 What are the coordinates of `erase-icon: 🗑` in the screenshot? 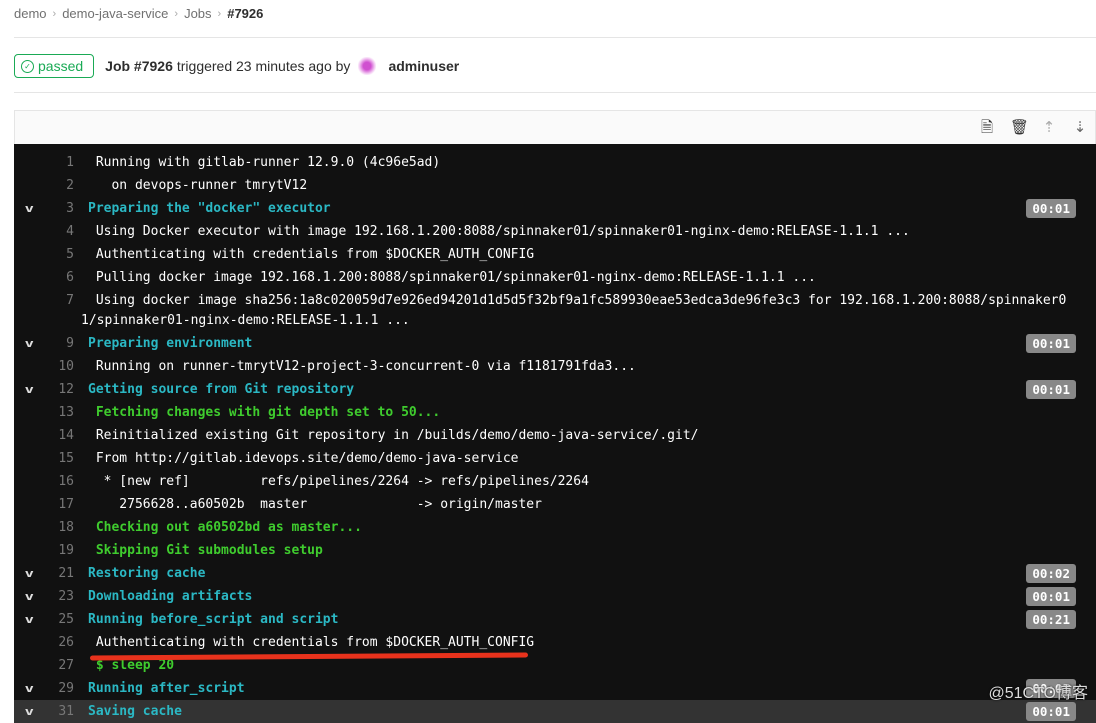 It's located at (1019, 128).